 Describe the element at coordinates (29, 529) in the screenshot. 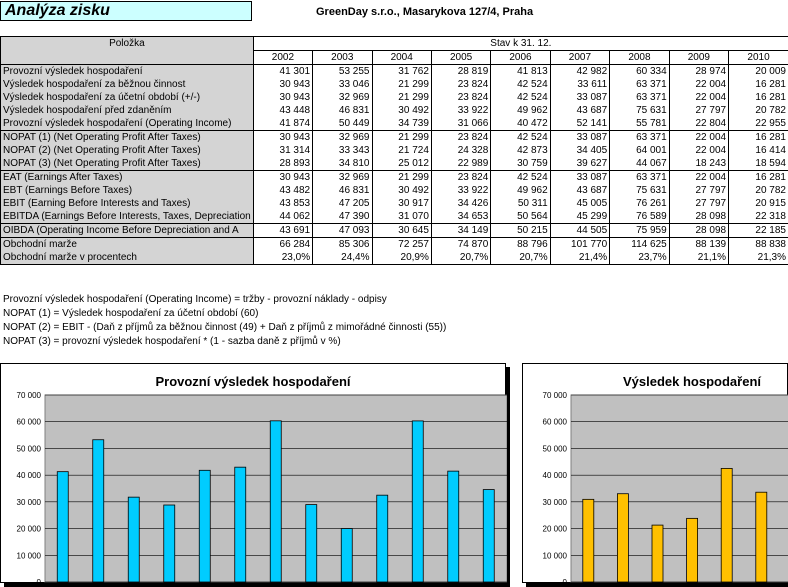

I see `y-tick-label: 20 000` at that location.